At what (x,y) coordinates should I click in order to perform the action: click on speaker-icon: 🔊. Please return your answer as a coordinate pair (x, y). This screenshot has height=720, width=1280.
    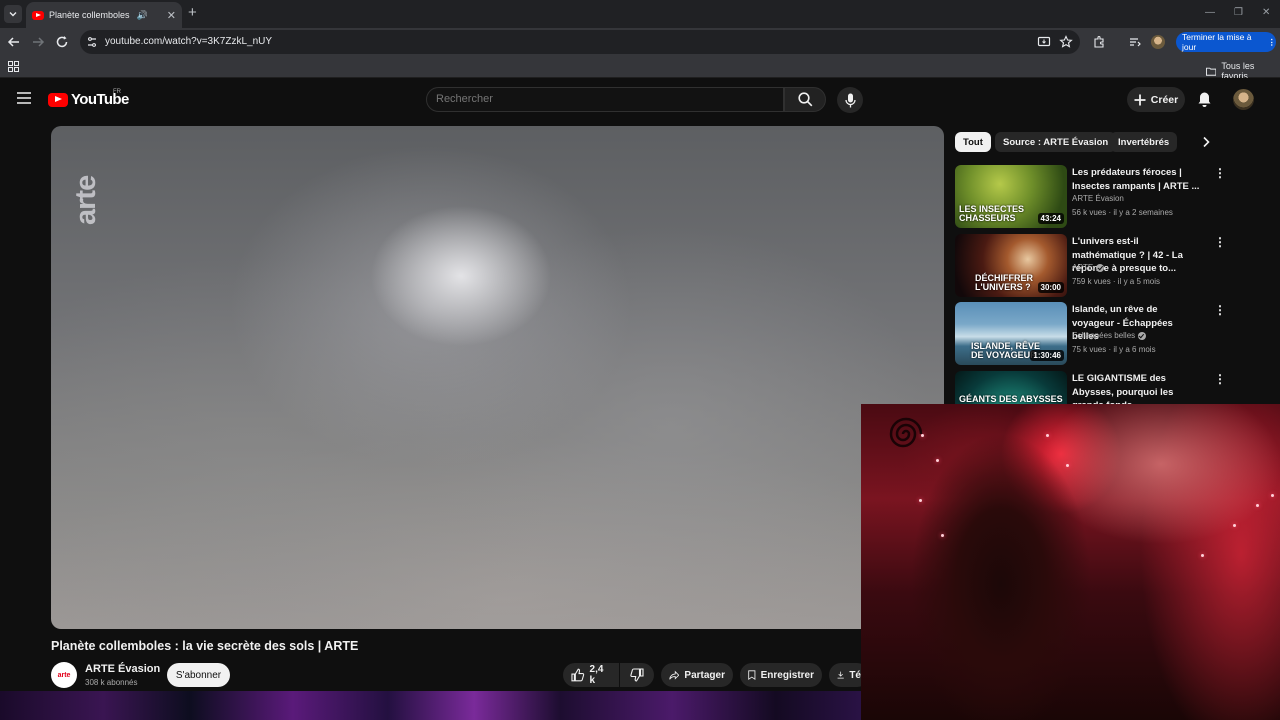
    Looking at the image, I should click on (142, 15).